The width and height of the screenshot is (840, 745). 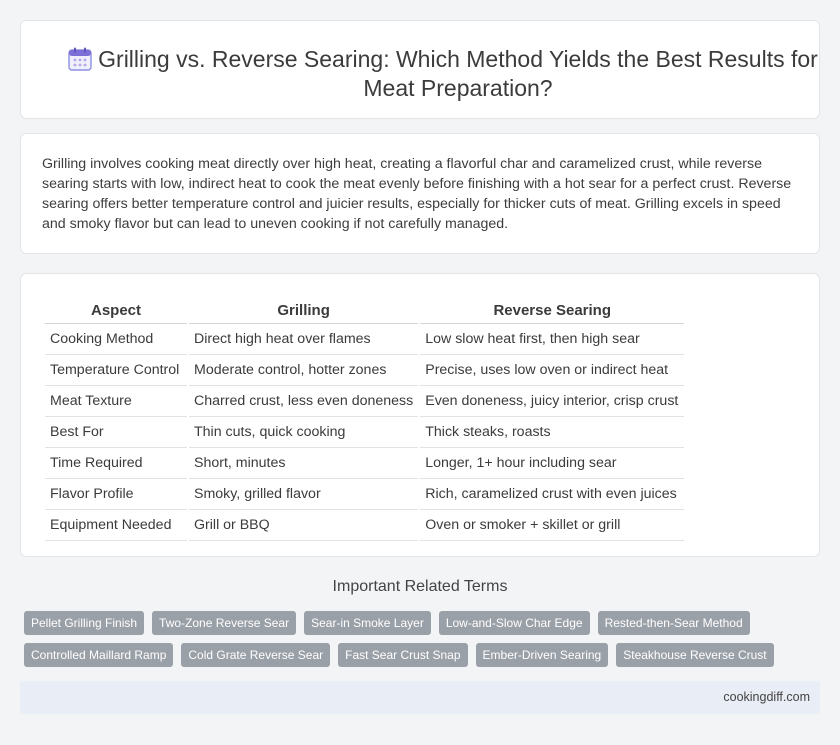 I want to click on footer-bar: cookingdiff.com, so click(x=420, y=697).